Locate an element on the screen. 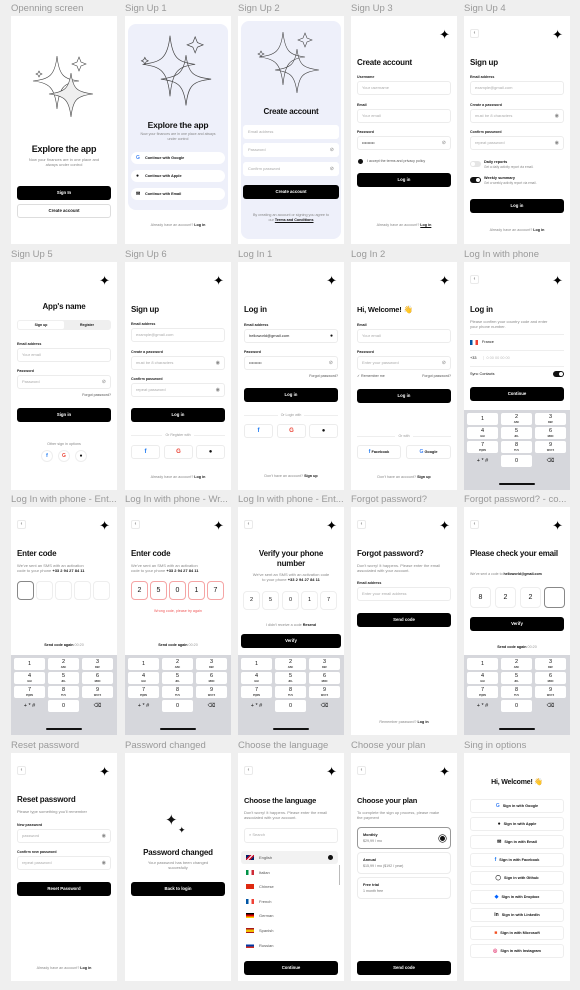  sync-contacts-toggle is located at coordinates (558, 374).